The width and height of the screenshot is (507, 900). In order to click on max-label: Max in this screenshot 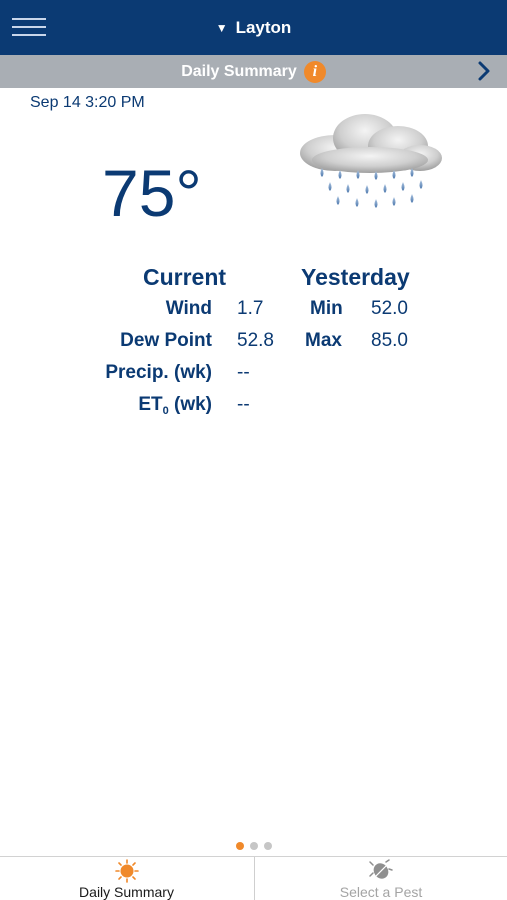, I will do `click(323, 340)`.